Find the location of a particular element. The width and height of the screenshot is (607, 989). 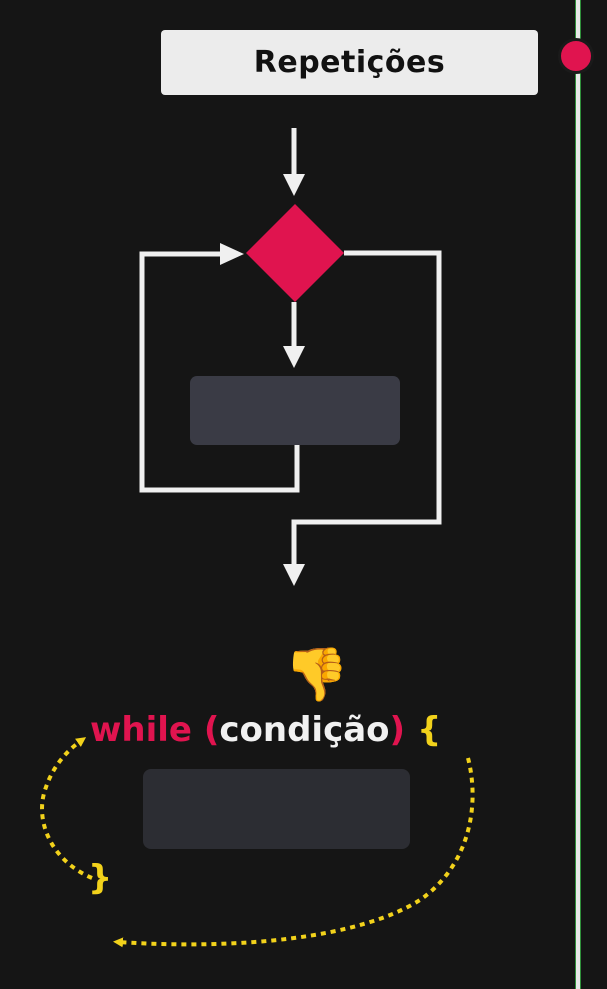

loop-body-block is located at coordinates (295, 410).